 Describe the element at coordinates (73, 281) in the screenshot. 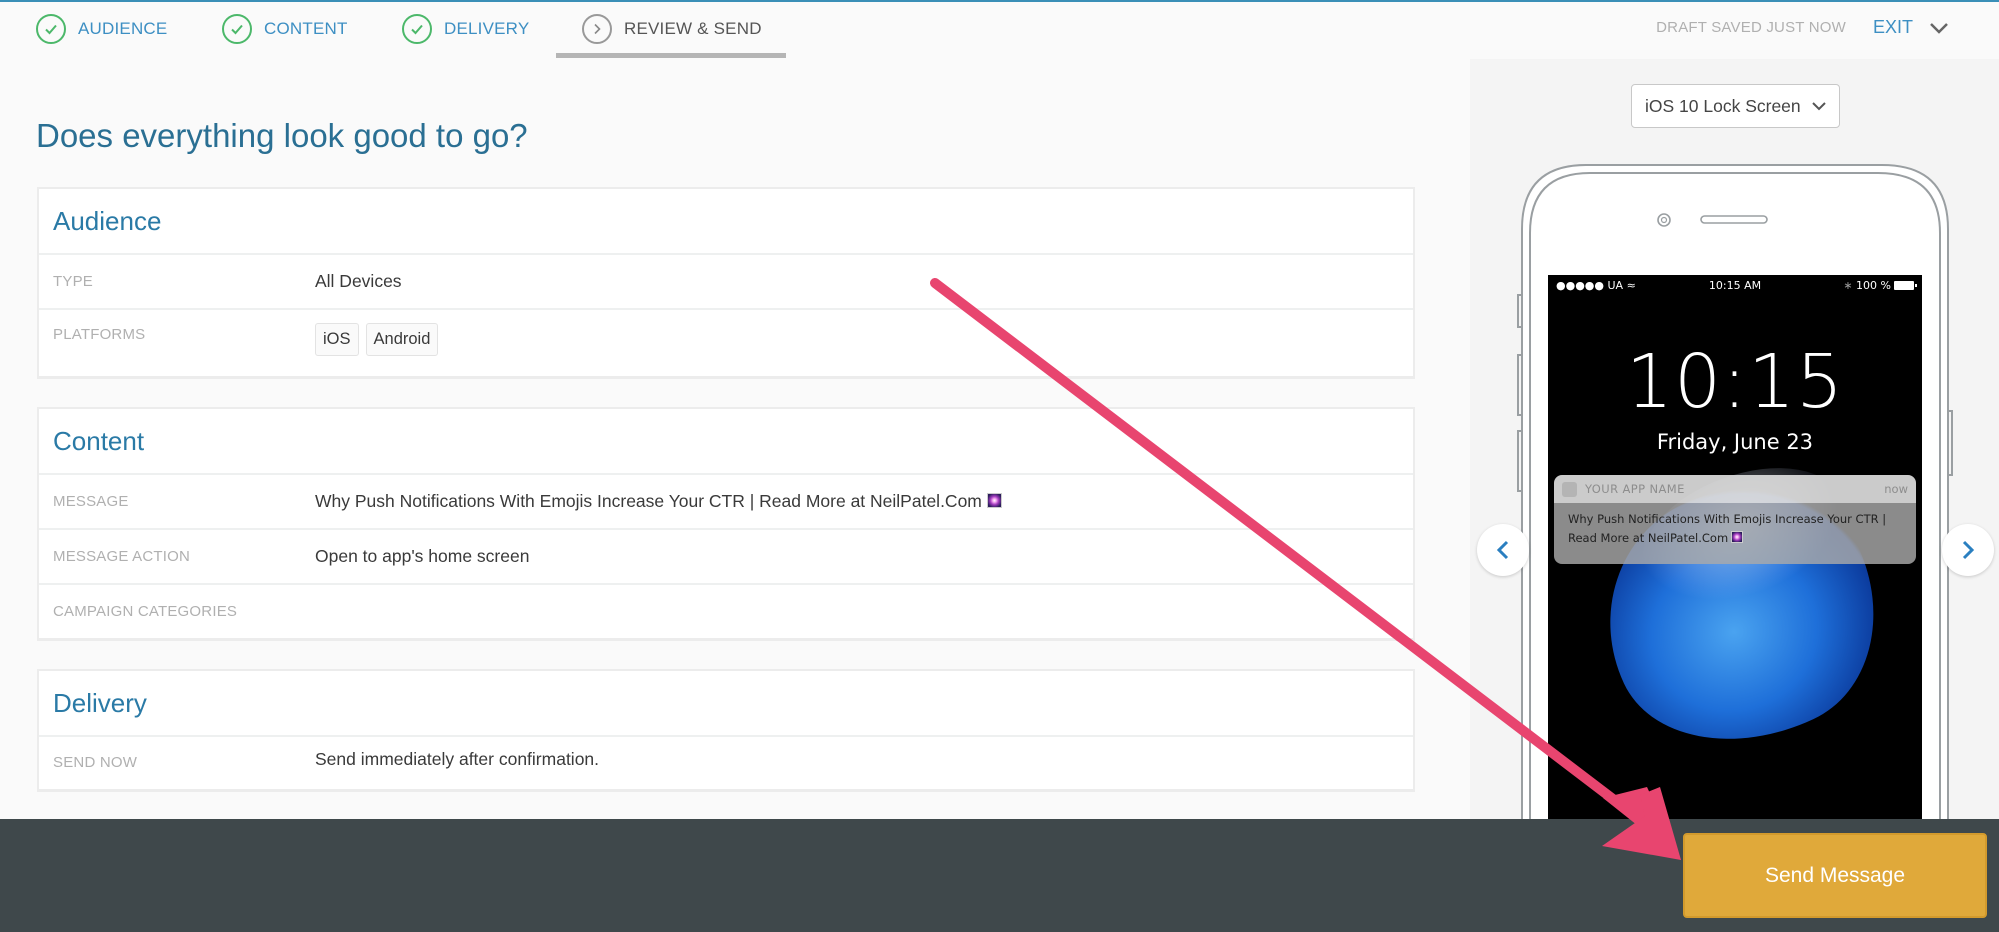

I see `row-label: TYPE` at that location.